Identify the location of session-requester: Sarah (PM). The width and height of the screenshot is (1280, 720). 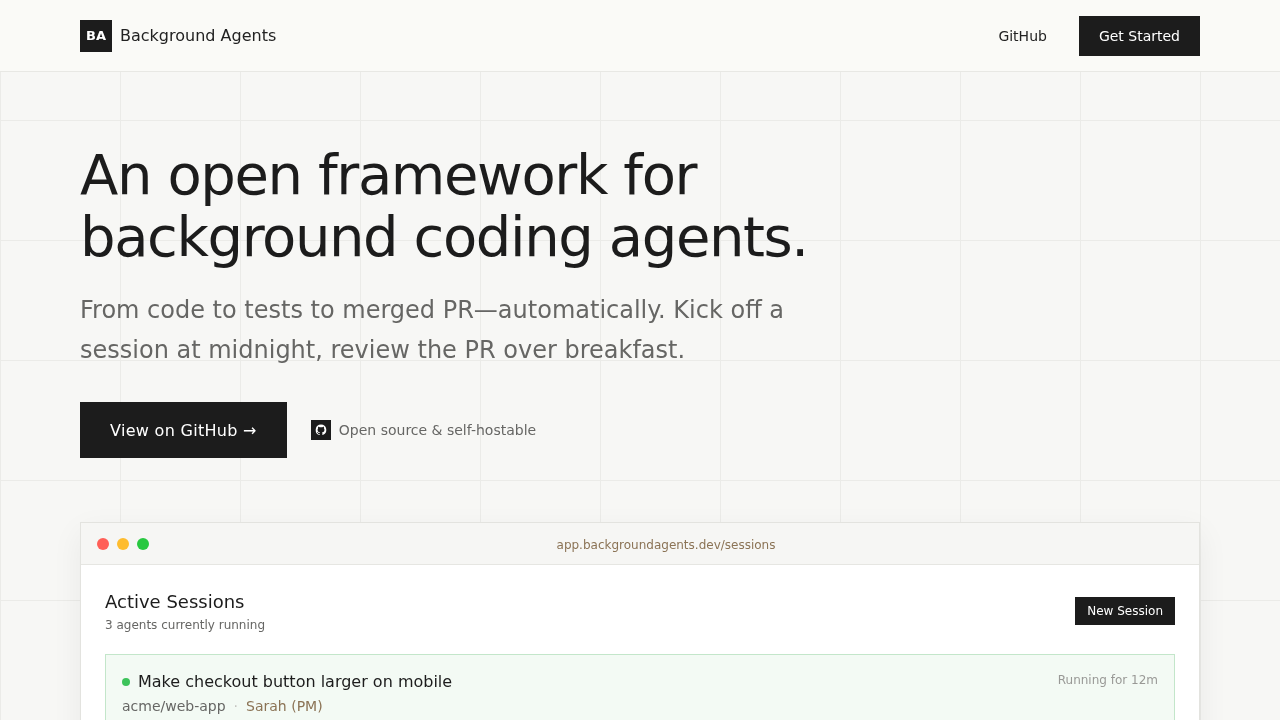
(284, 706).